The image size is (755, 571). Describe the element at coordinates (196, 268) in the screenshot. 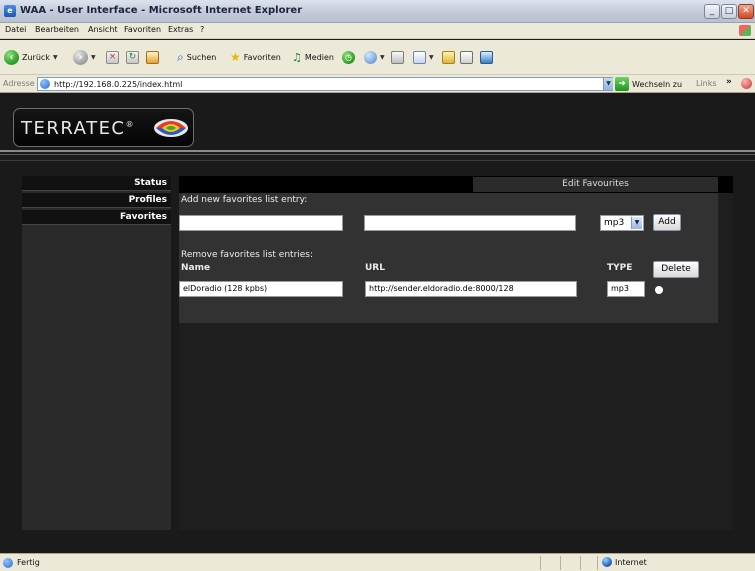

I see `column-header-name: Name` at that location.